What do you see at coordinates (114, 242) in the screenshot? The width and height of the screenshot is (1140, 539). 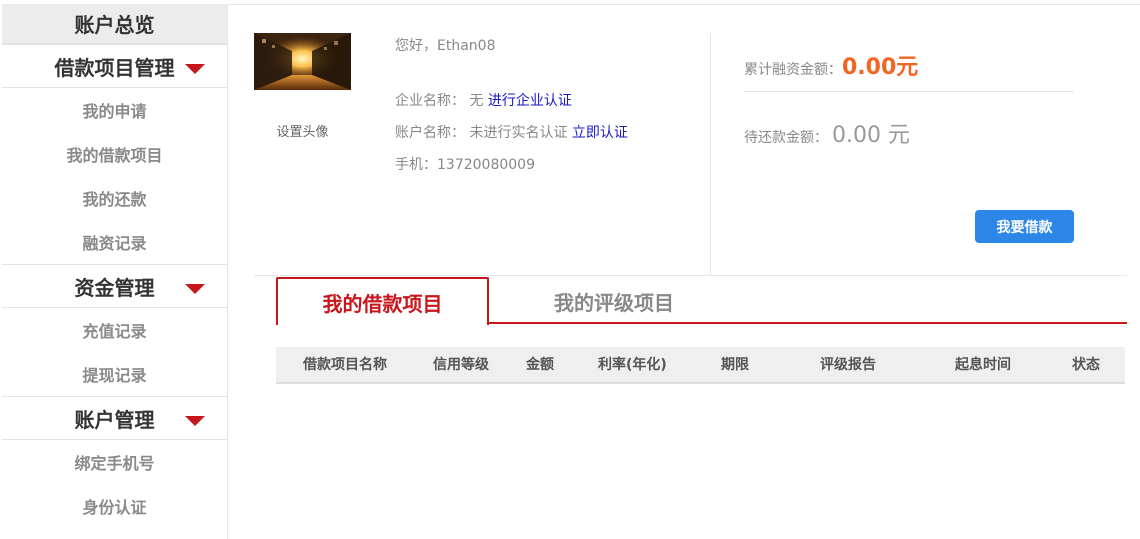 I see `sidebar-item-financing-records: 融资记录` at bounding box center [114, 242].